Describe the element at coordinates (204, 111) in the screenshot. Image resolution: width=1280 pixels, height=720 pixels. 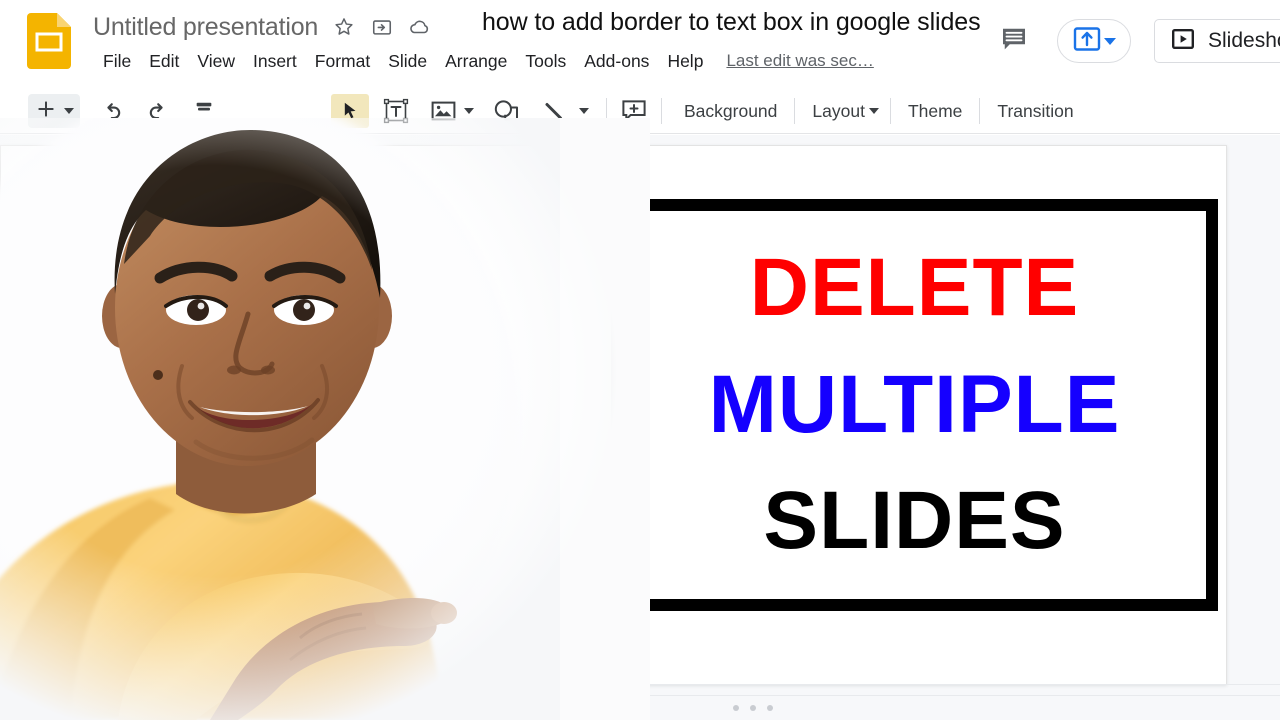
I see `paint-format-button` at that location.